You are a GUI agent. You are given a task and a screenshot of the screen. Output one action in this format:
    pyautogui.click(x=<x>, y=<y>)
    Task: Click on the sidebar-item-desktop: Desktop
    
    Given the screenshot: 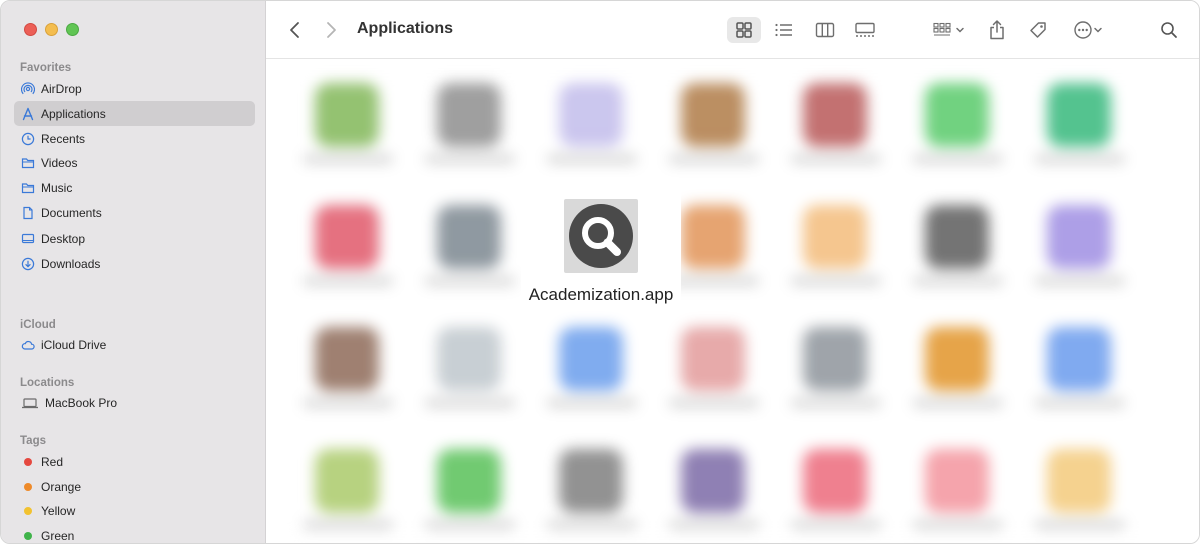 What is the action you would take?
    pyautogui.click(x=134, y=238)
    